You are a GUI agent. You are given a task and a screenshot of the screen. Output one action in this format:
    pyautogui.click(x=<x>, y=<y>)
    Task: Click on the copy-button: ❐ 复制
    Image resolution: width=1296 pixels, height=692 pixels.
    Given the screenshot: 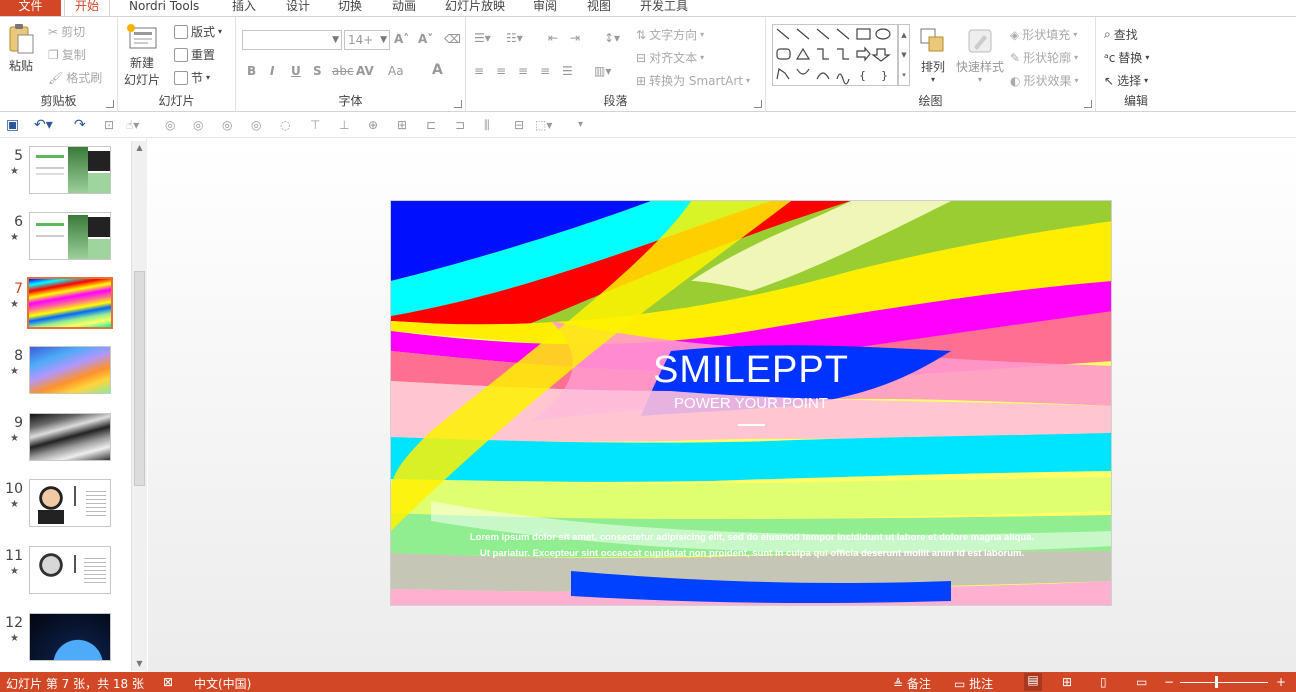 What is the action you would take?
    pyautogui.click(x=67, y=54)
    